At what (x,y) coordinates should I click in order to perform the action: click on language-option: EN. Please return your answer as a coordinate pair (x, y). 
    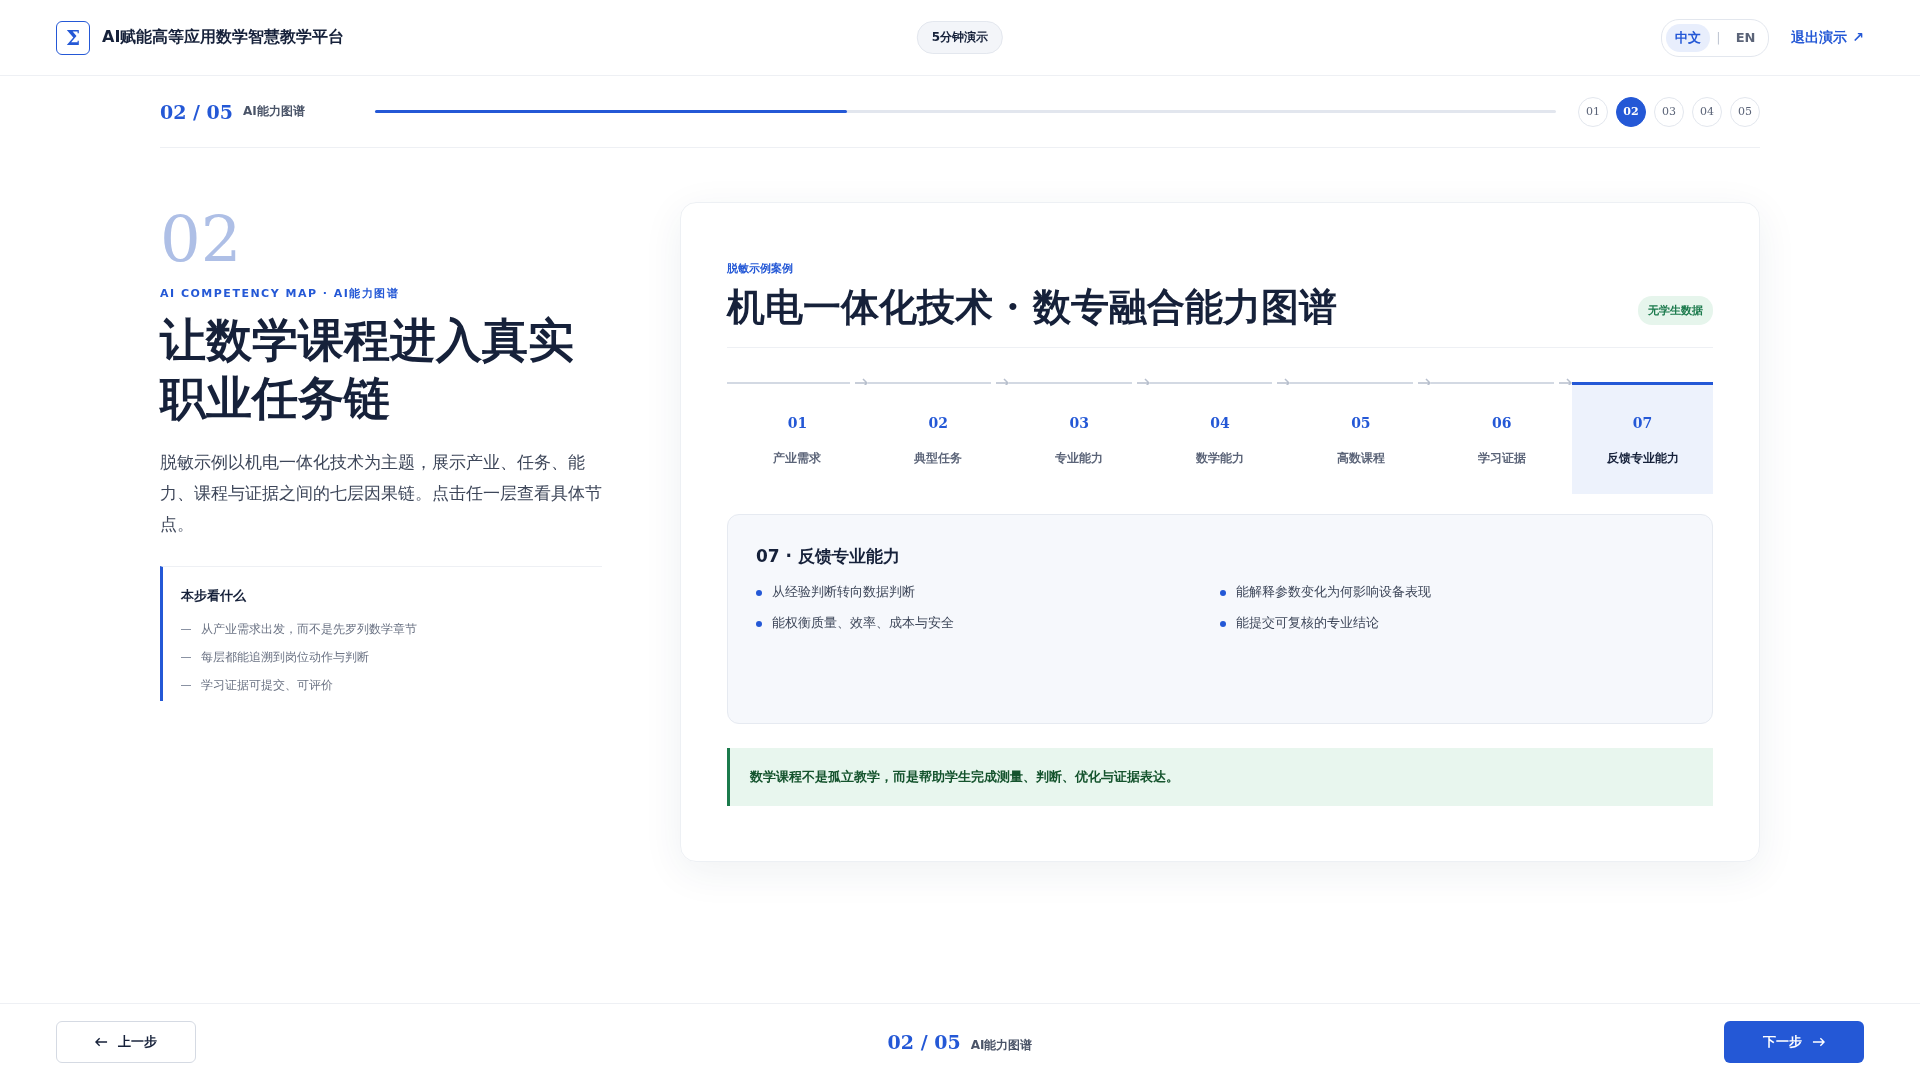
    Looking at the image, I should click on (1745, 37).